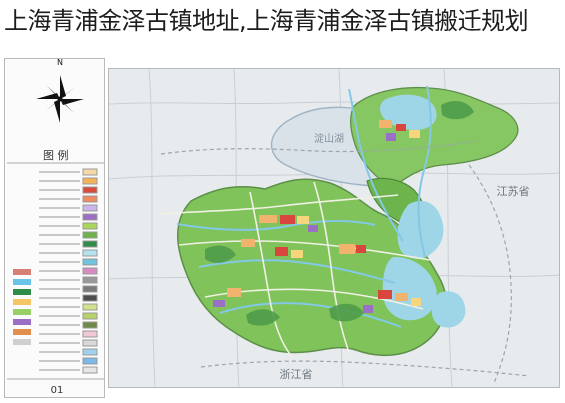 The width and height of the screenshot is (565, 403). Describe the element at coordinates (266, 21) in the screenshot. I see `page-title: 上海青浦金泽古镇地址,上海青浦金泽古镇搬迁规划` at that location.